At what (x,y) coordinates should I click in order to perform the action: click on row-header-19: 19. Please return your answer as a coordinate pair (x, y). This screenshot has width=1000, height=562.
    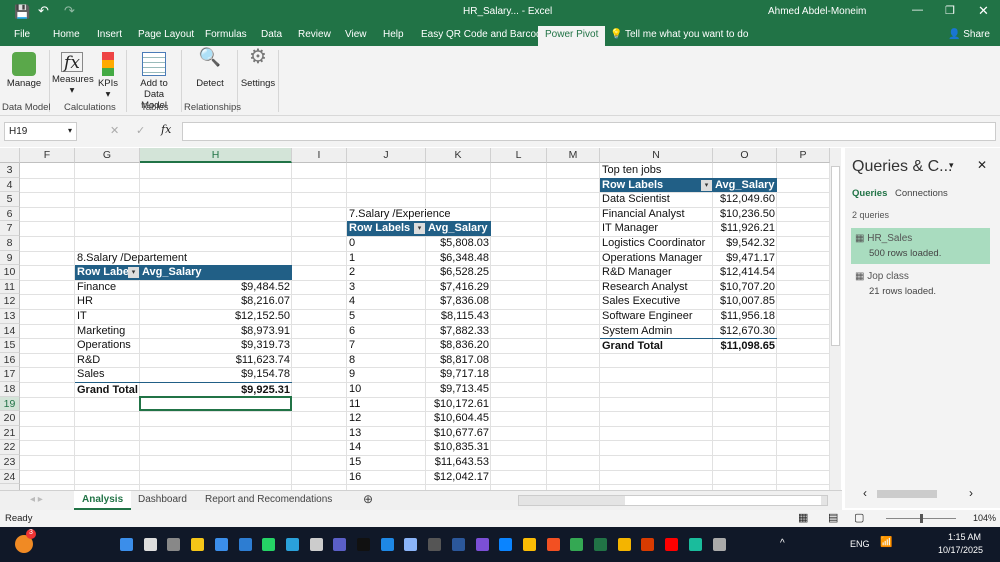
    Looking at the image, I should click on (10, 404).